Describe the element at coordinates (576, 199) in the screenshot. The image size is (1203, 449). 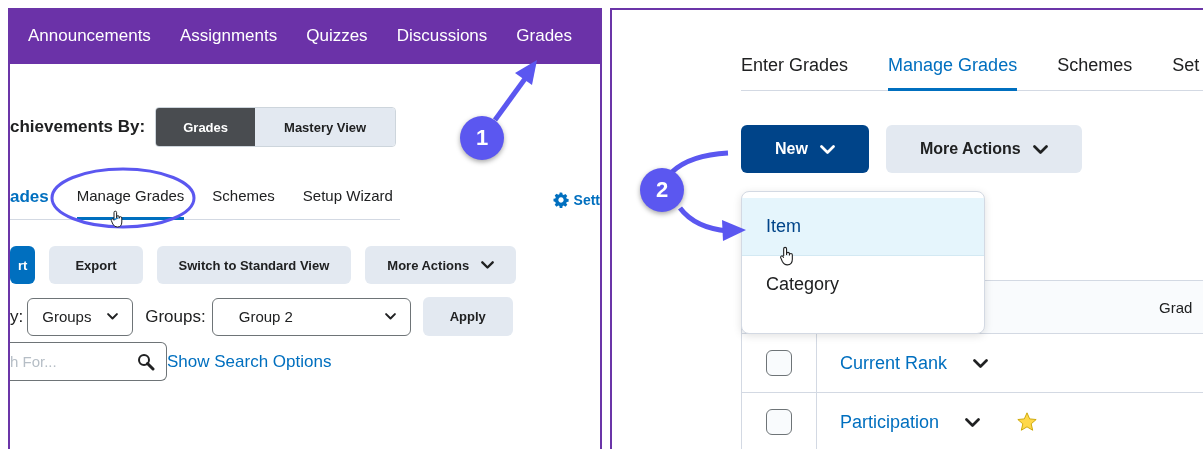
I see `settings-link: Sett` at that location.